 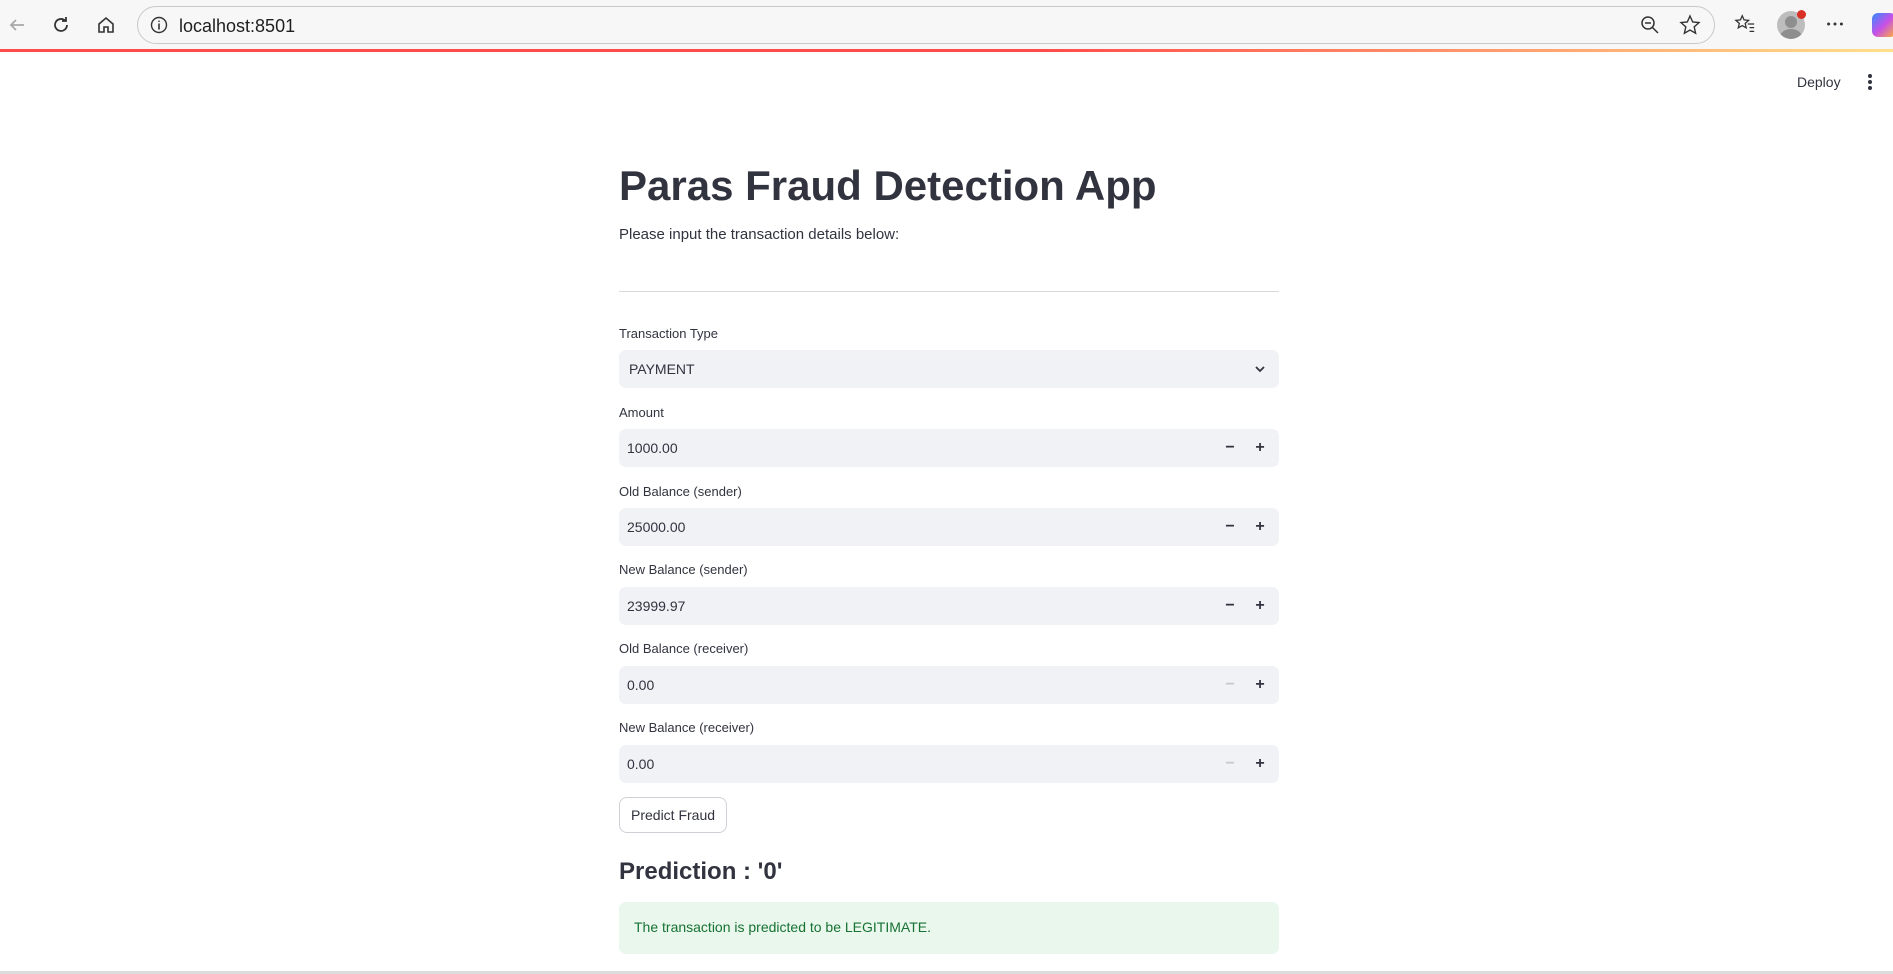 I want to click on old-balance-sender-decrement-button: −, so click(x=1230, y=527).